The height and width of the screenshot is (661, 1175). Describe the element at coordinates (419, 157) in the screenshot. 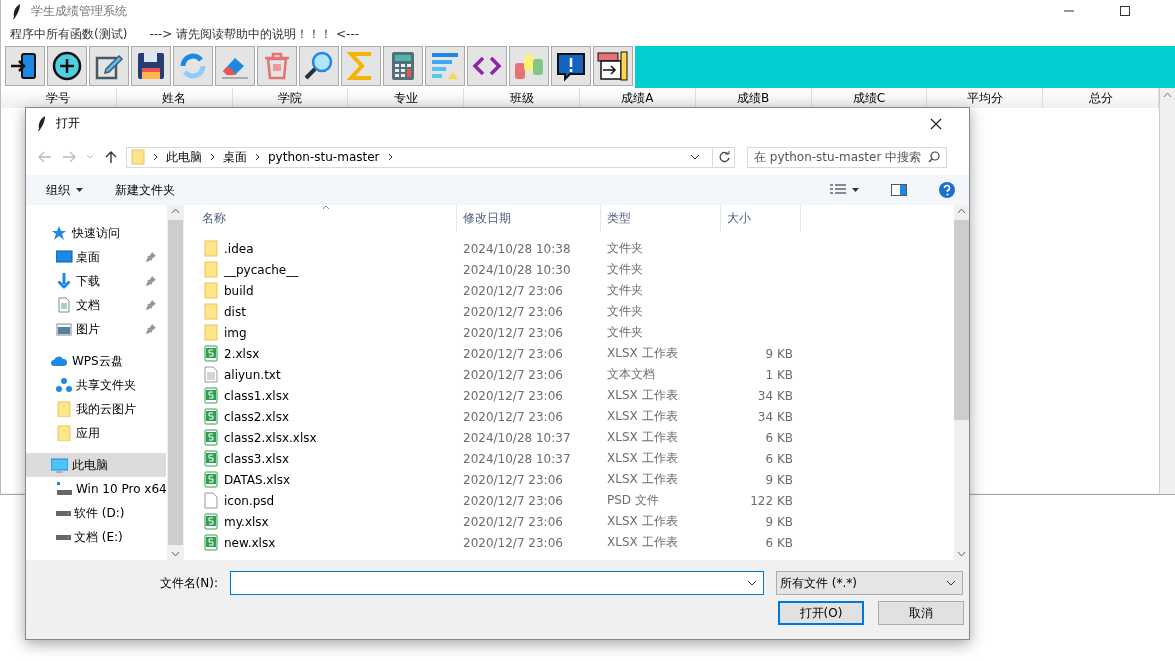

I see `address-bar: 此电脑 桌面 python-stu-master` at that location.